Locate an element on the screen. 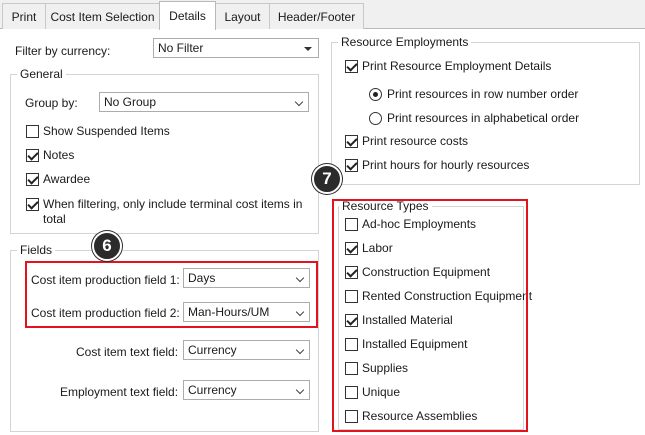 The image size is (645, 435). show-suspended-label: Show Suspended Items is located at coordinates (106, 131).